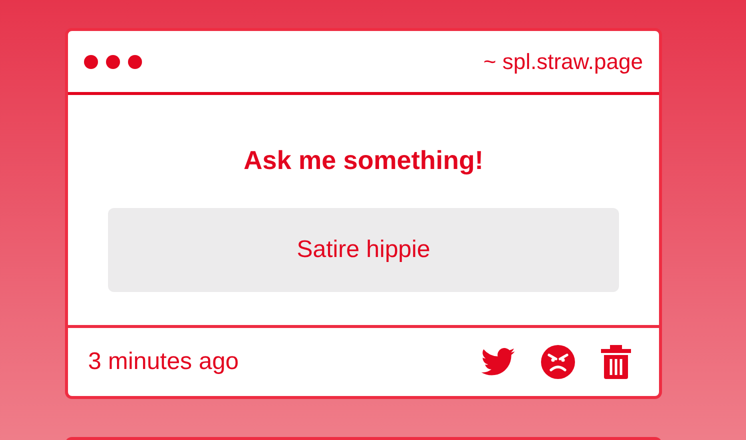  I want to click on answer-text: Satire hippie, so click(363, 250).